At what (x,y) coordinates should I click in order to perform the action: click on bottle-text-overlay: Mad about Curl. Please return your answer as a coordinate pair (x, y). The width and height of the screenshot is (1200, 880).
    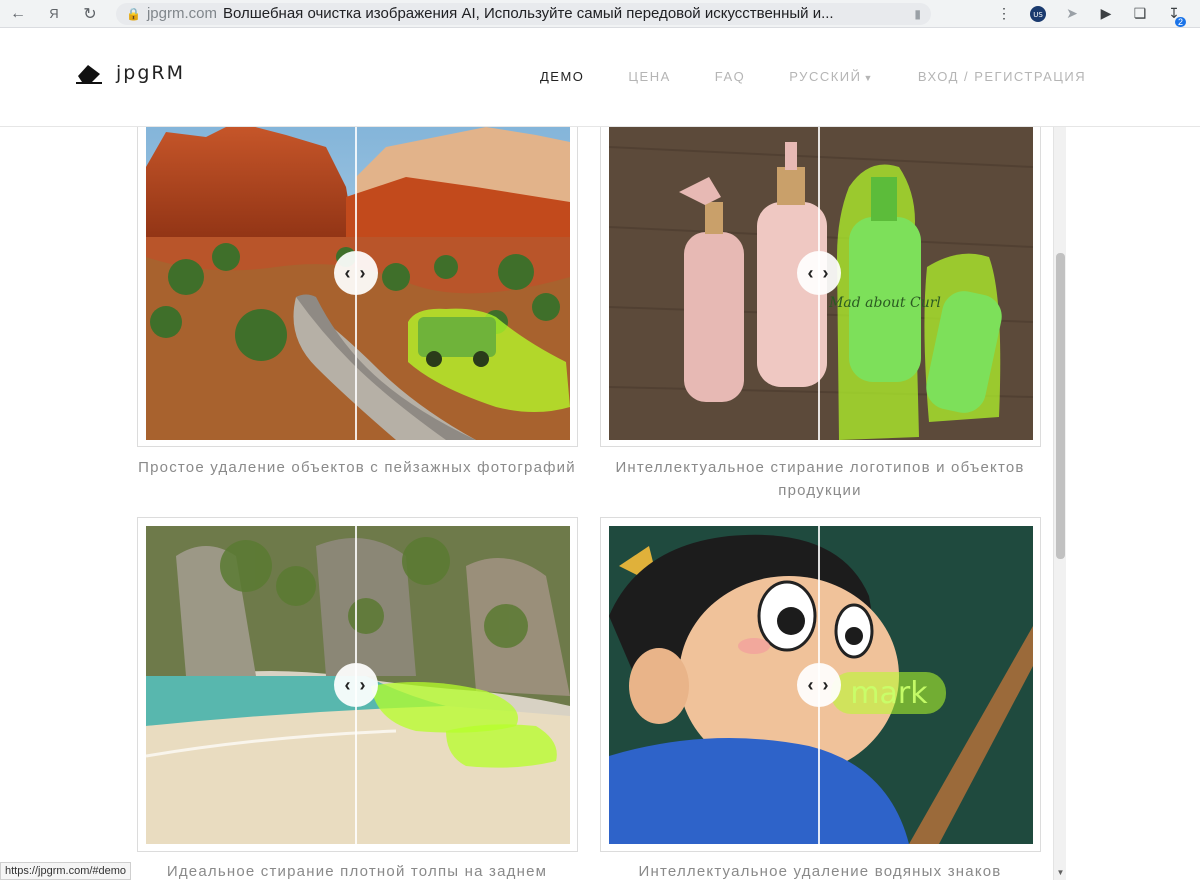
    Looking at the image, I should click on (884, 303).